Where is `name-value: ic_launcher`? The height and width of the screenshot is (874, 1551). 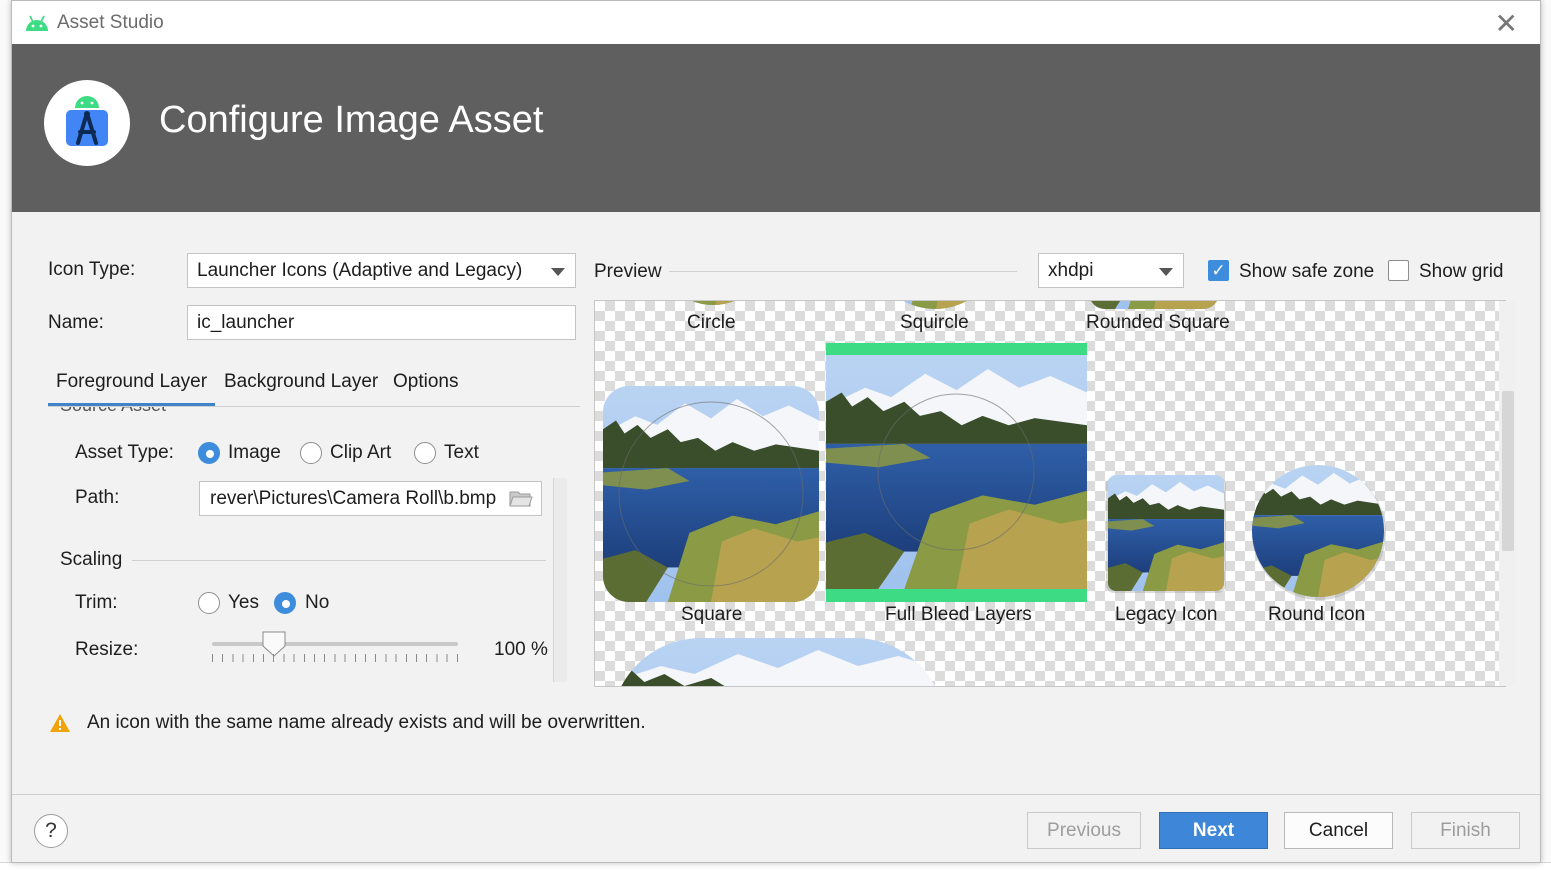 name-value: ic_launcher is located at coordinates (246, 322).